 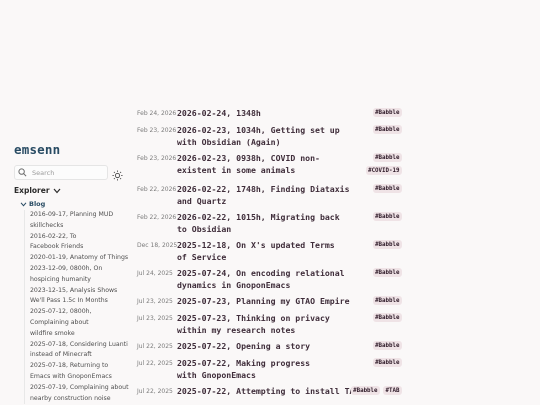 I want to click on post-title-line: 2025-07-22, Attempting to install TAB, so click(x=268, y=391).